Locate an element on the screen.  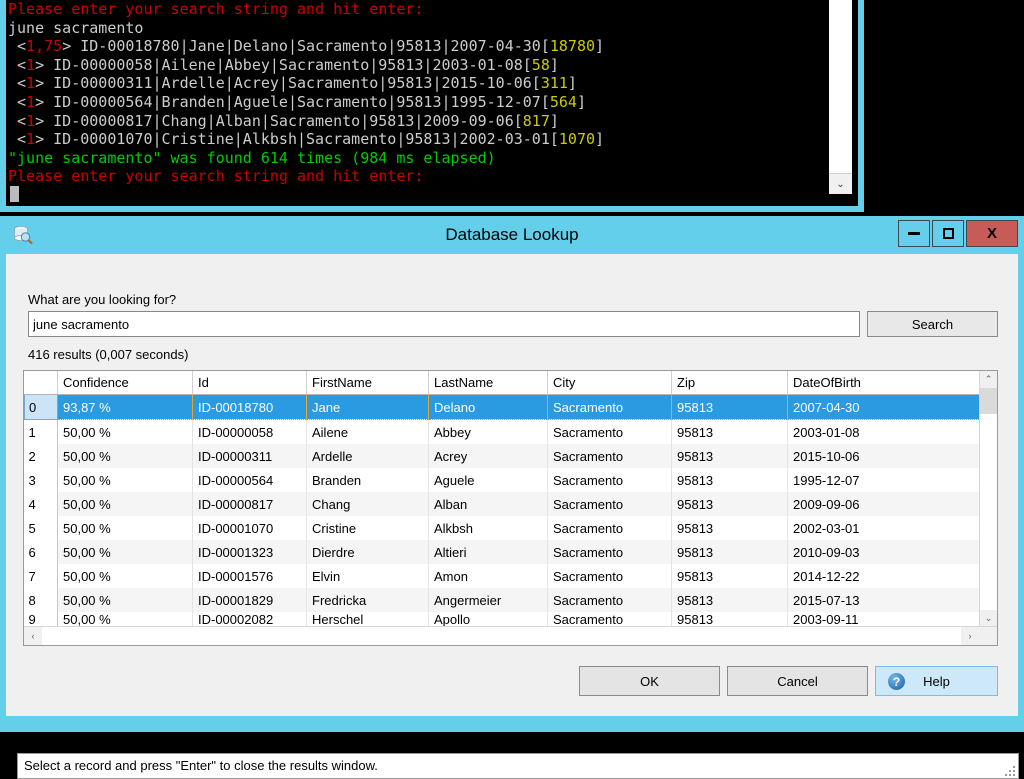
grid-horizontal-scrollbar: ‹ › is located at coordinates (510, 635).